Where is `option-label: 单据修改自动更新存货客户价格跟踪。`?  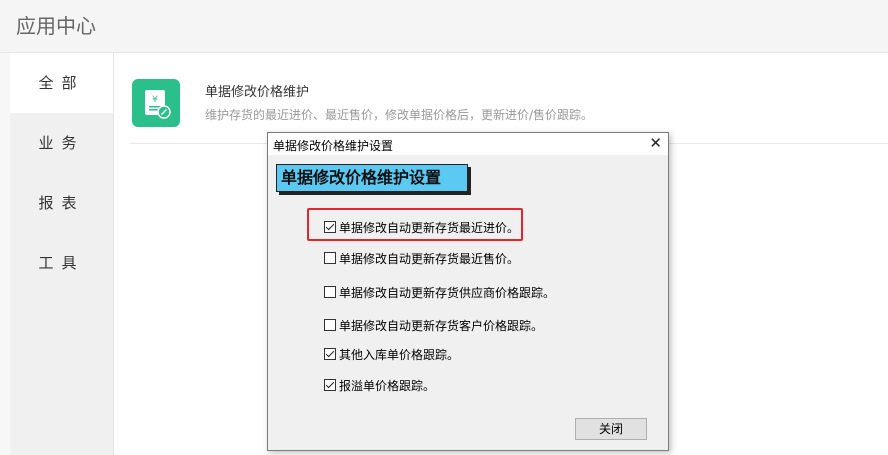 option-label: 单据修改自动更新存货客户价格跟踪。 is located at coordinates (441, 325).